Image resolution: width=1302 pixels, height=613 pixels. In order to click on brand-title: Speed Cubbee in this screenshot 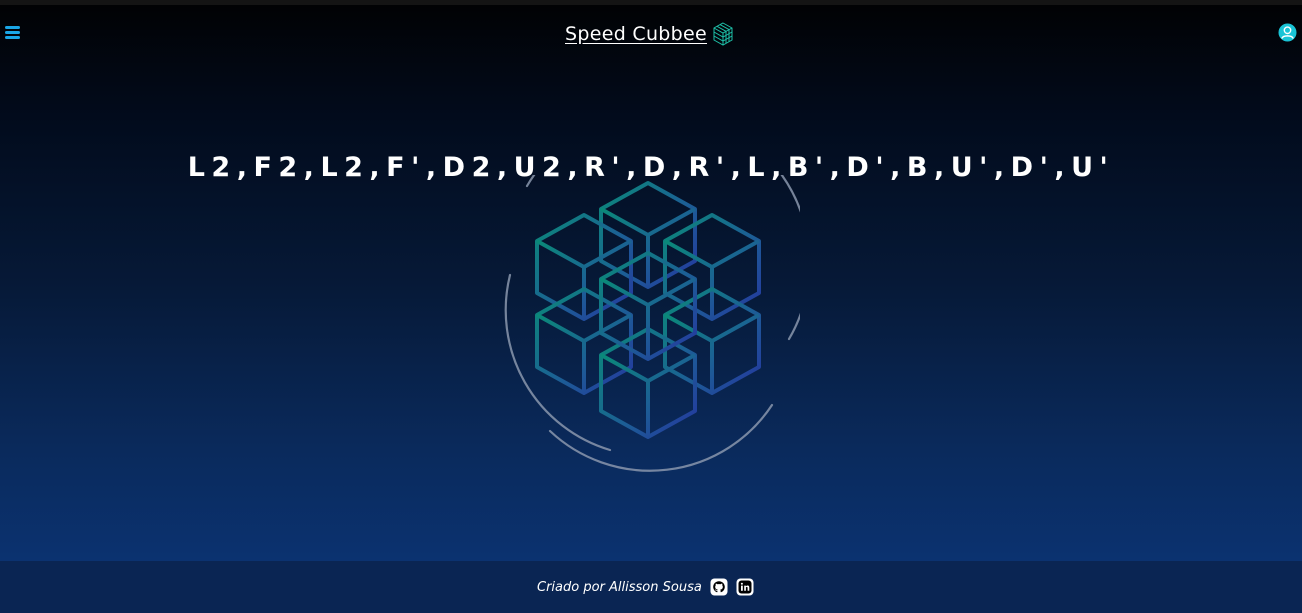, I will do `click(636, 34)`.